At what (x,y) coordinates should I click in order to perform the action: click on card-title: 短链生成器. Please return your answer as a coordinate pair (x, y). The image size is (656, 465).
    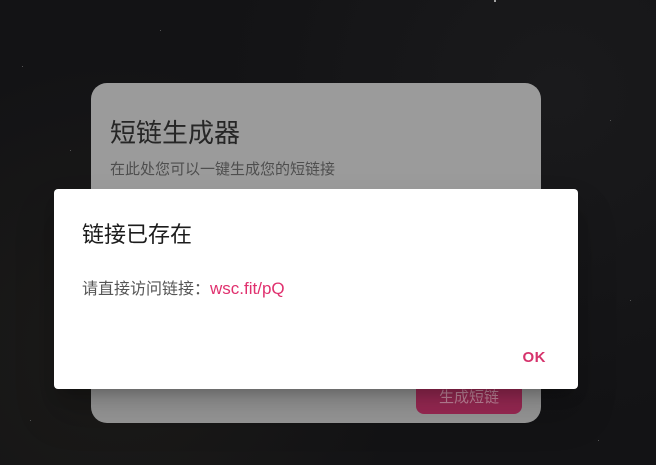
    Looking at the image, I should click on (175, 134).